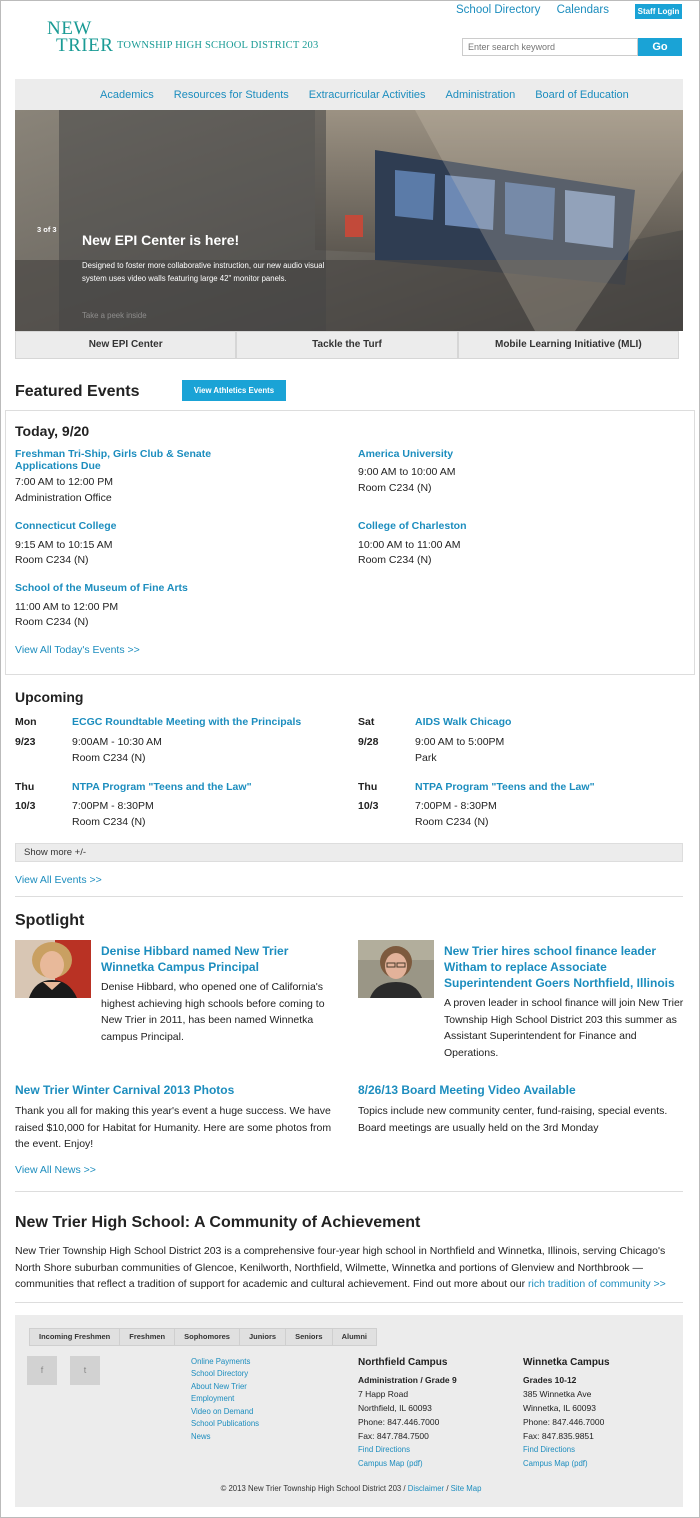 The width and height of the screenshot is (700, 1518). I want to click on nav-extracurricular-activities: Extracurricular Activities, so click(367, 95).